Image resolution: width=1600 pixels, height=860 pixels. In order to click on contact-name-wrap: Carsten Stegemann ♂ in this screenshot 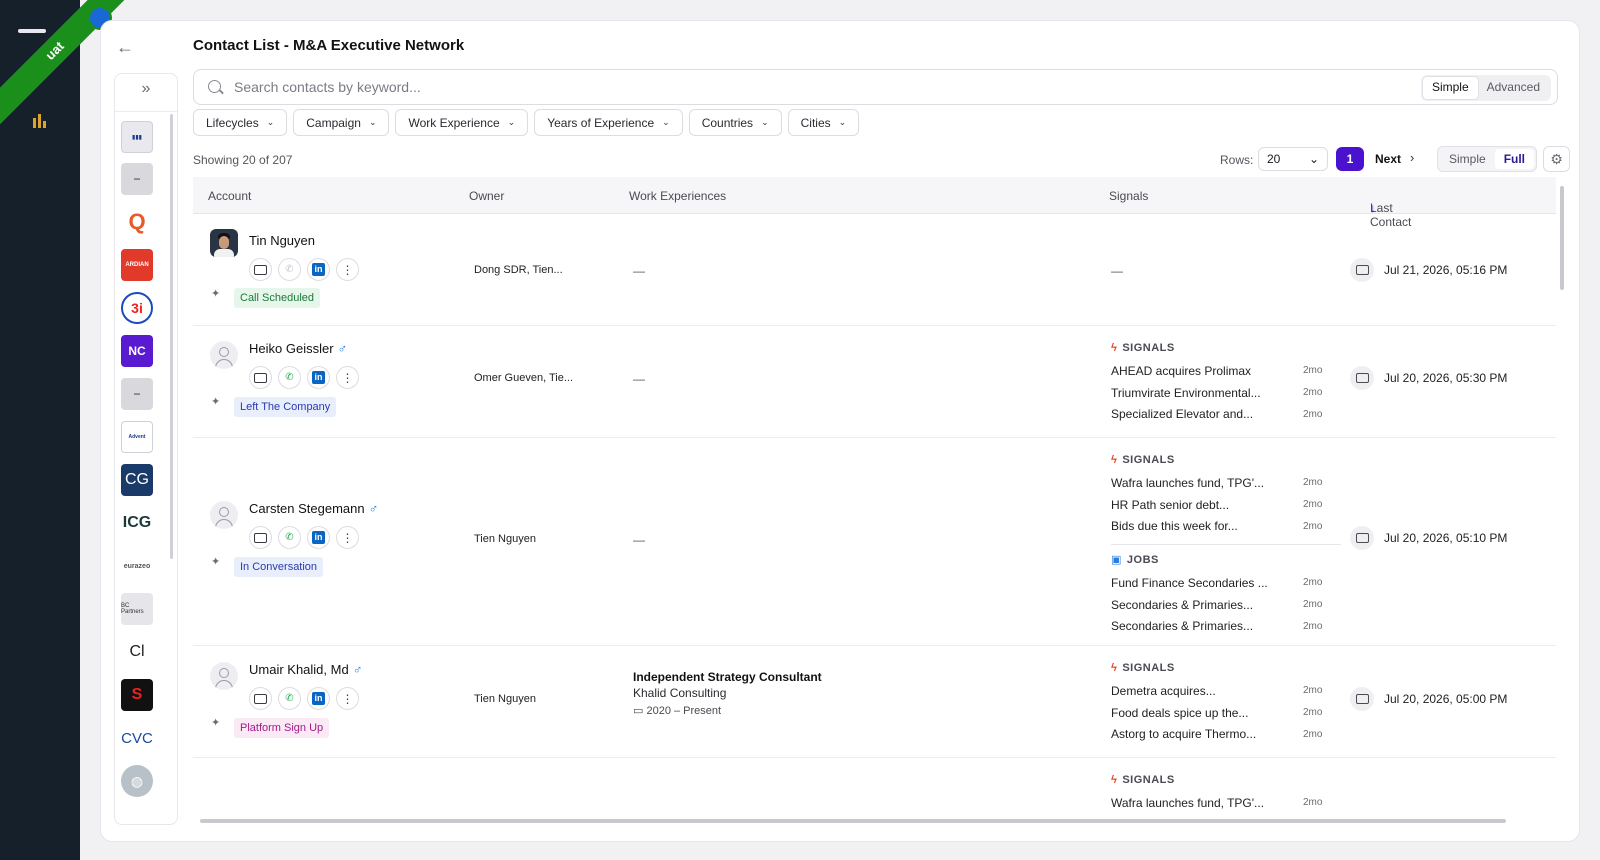, I will do `click(313, 508)`.